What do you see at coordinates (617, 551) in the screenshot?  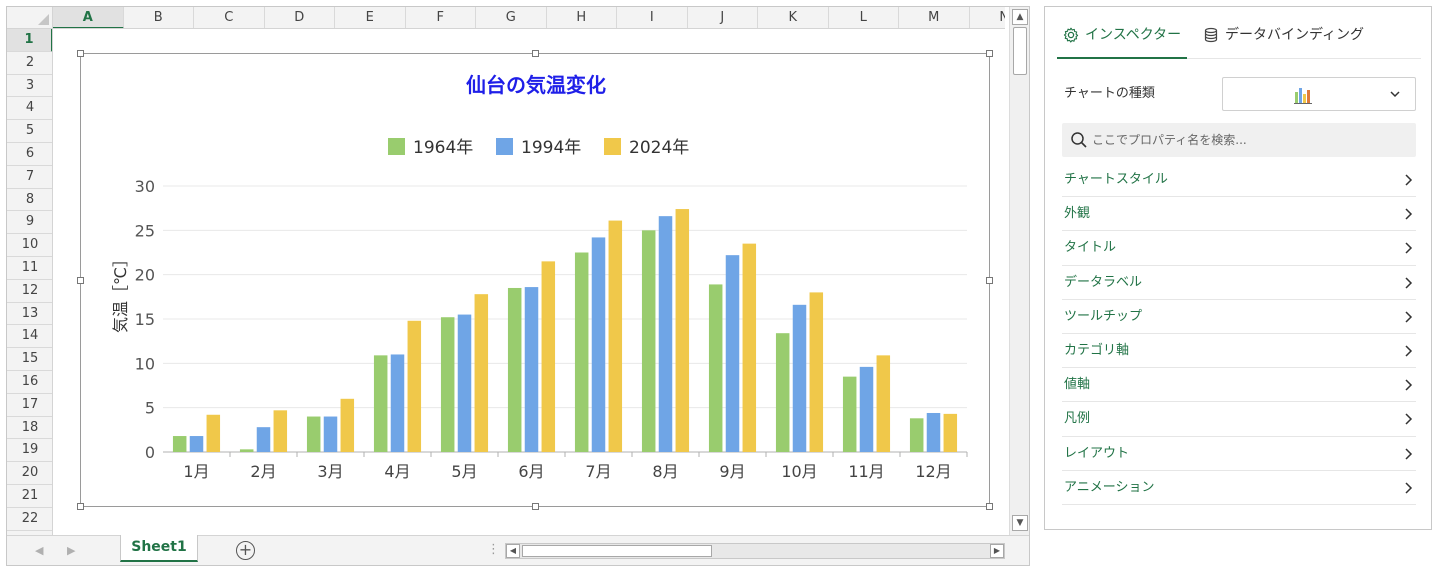 I see `horizontal-scroll-thumb` at bounding box center [617, 551].